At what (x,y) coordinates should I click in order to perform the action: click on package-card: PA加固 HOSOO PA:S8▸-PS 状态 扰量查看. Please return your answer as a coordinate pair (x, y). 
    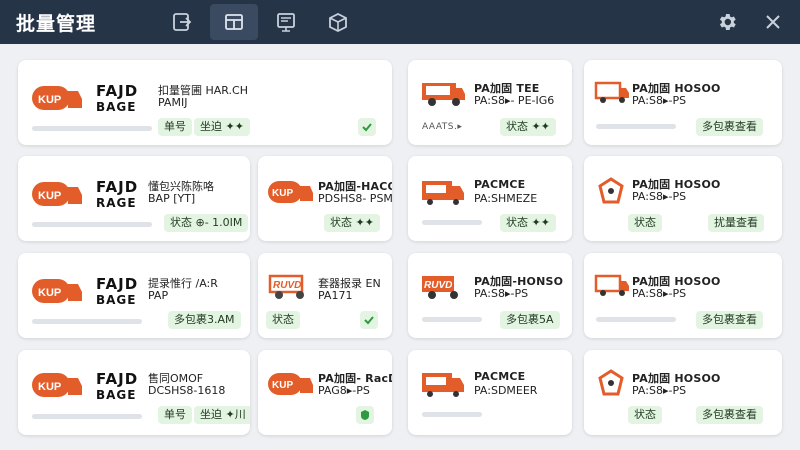
    Looking at the image, I should click on (683, 198).